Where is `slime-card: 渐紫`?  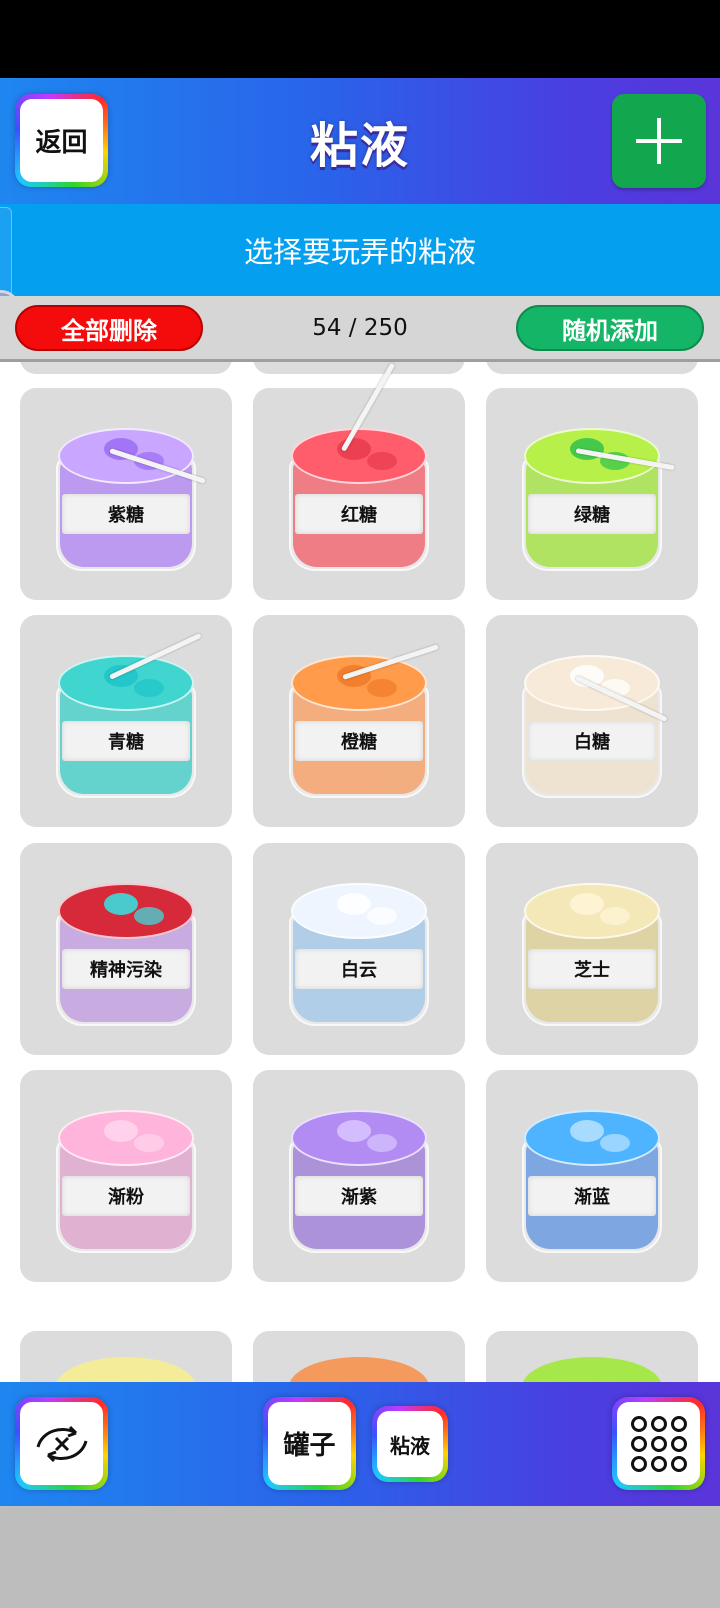 slime-card: 渐紫 is located at coordinates (359, 1176).